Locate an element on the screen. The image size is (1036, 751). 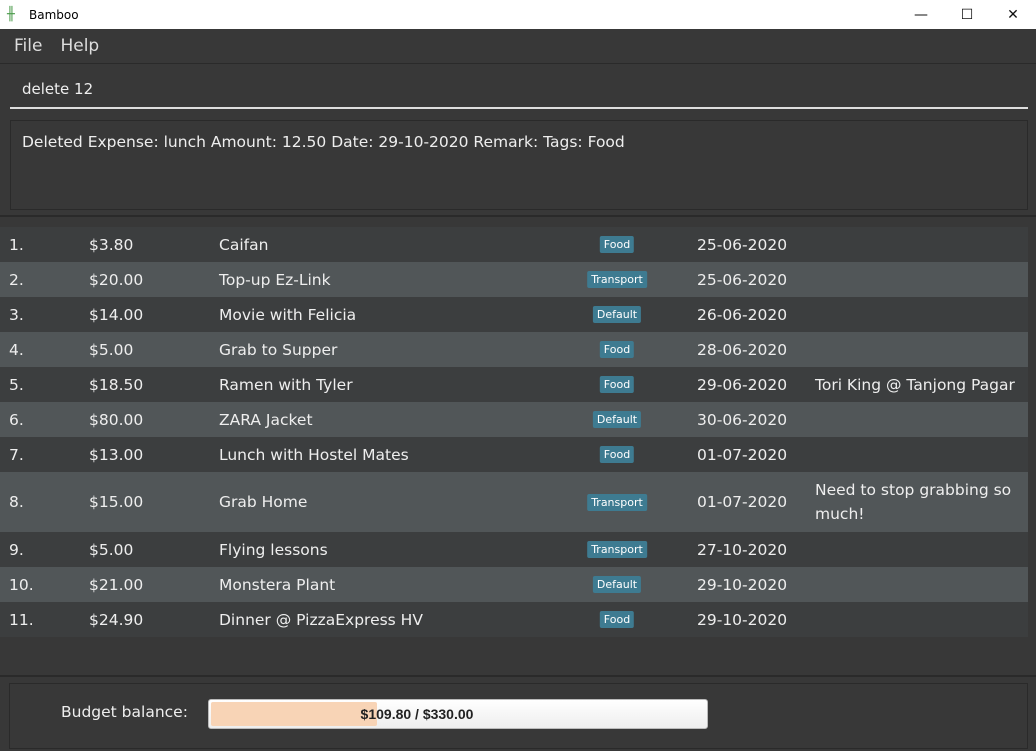
expense-index: 3. is located at coordinates (16, 314).